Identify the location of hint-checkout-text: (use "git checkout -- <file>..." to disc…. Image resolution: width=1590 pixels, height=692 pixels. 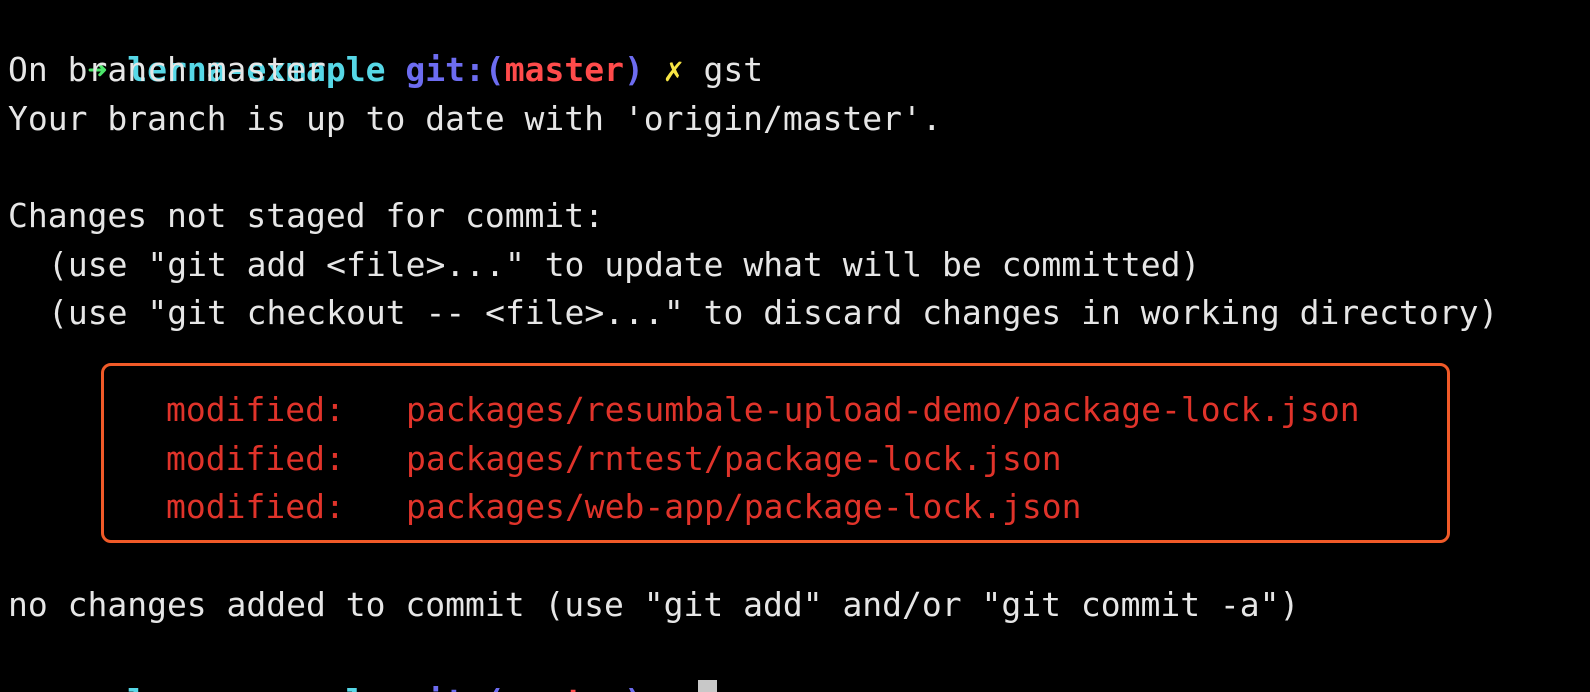
(773, 312).